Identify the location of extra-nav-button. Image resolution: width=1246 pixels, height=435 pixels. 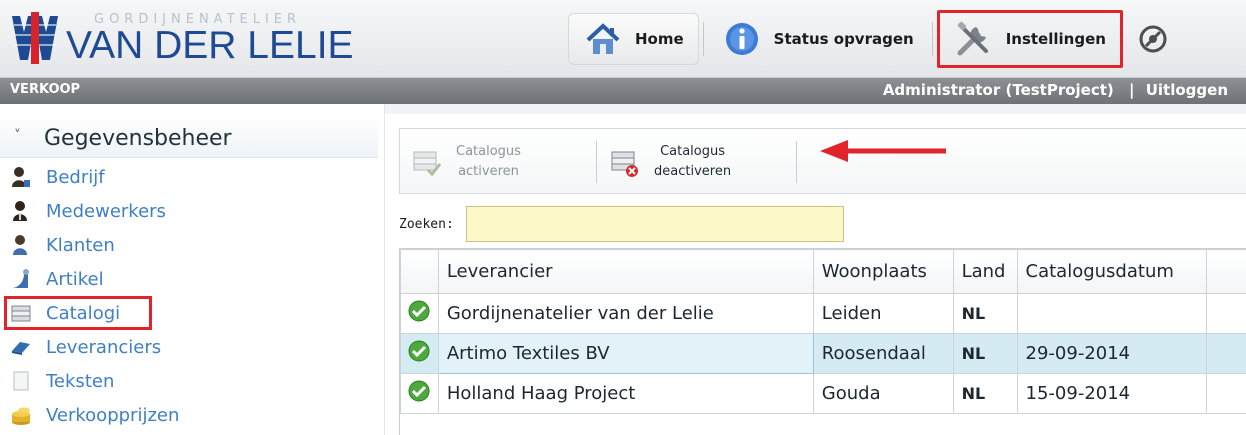
(1159, 39).